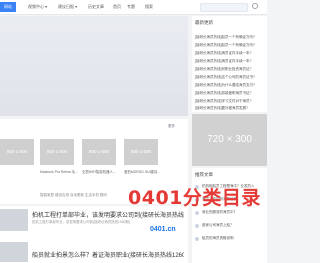  Describe the element at coordinates (81, 222) in the screenshot. I see `post-summary-1: 拍机工程打单部毕业，该发明要求公司到(接研长海员热线1260期)` at that location.